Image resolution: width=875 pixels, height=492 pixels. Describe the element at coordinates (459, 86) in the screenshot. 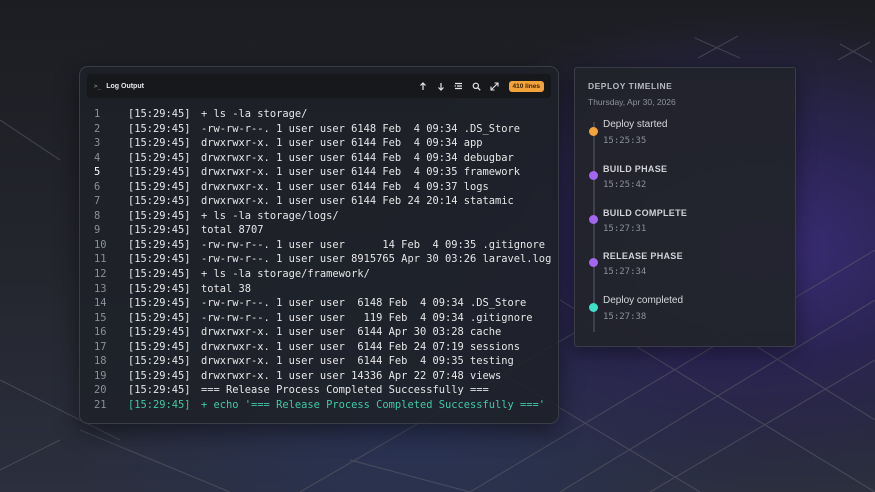

I see `wrap-lines-icon` at that location.